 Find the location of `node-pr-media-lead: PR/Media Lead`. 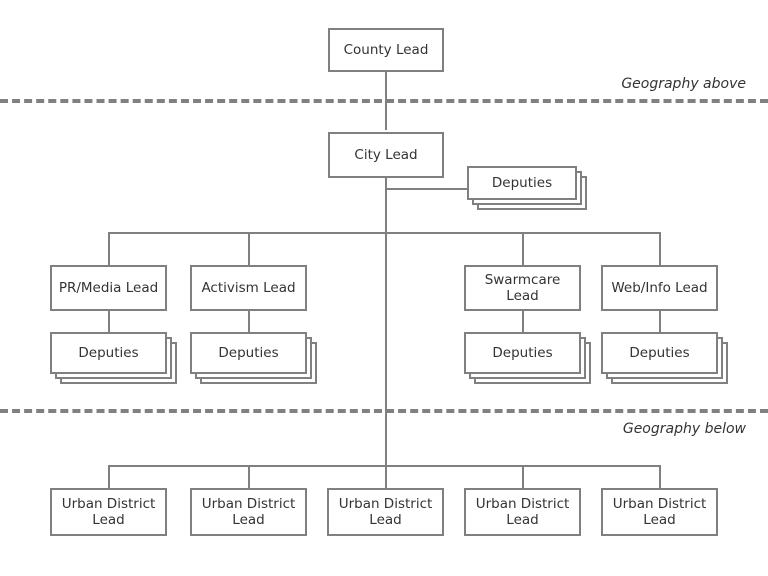

node-pr-media-lead: PR/Media Lead is located at coordinates (108, 288).